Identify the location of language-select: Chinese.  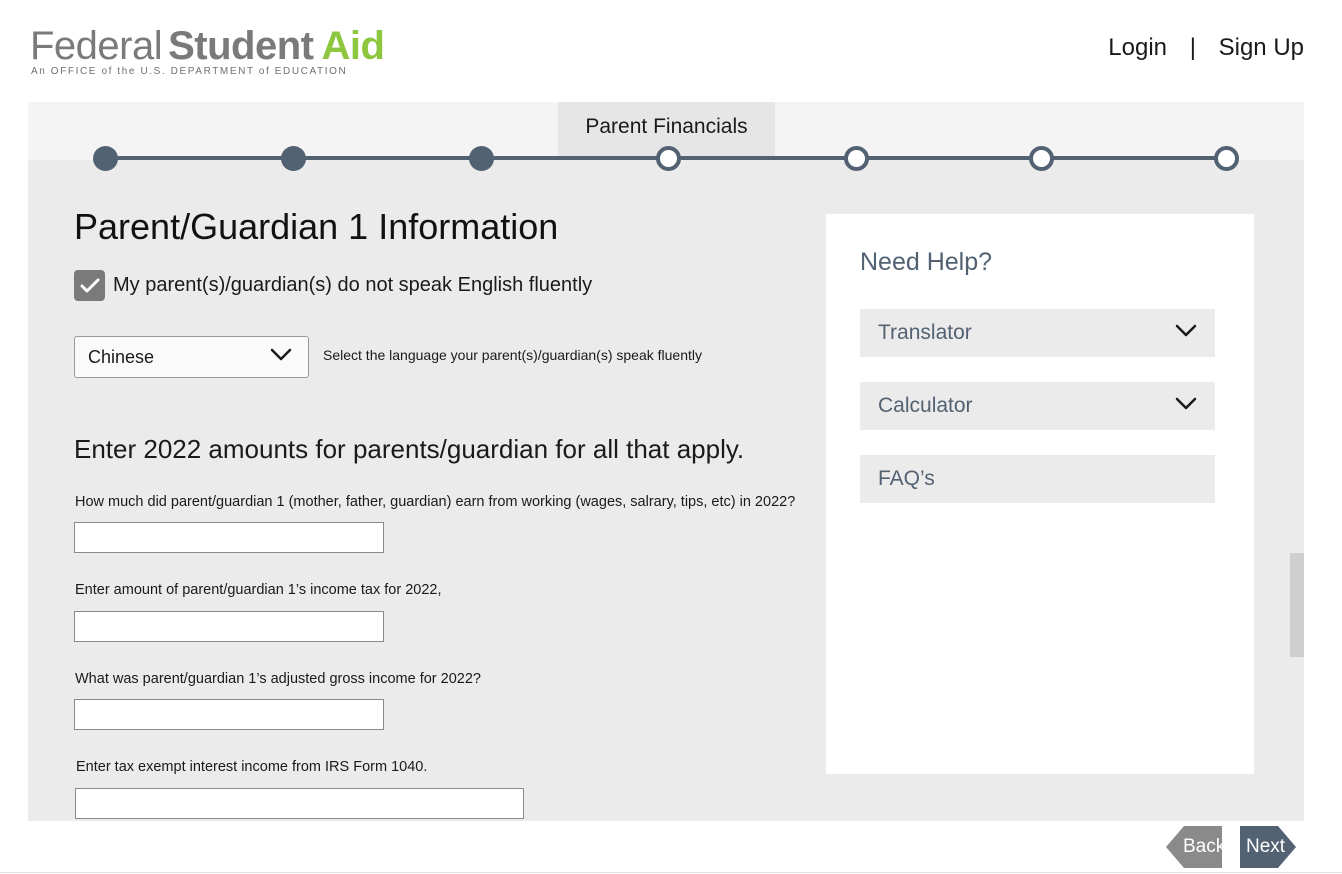
(191, 357).